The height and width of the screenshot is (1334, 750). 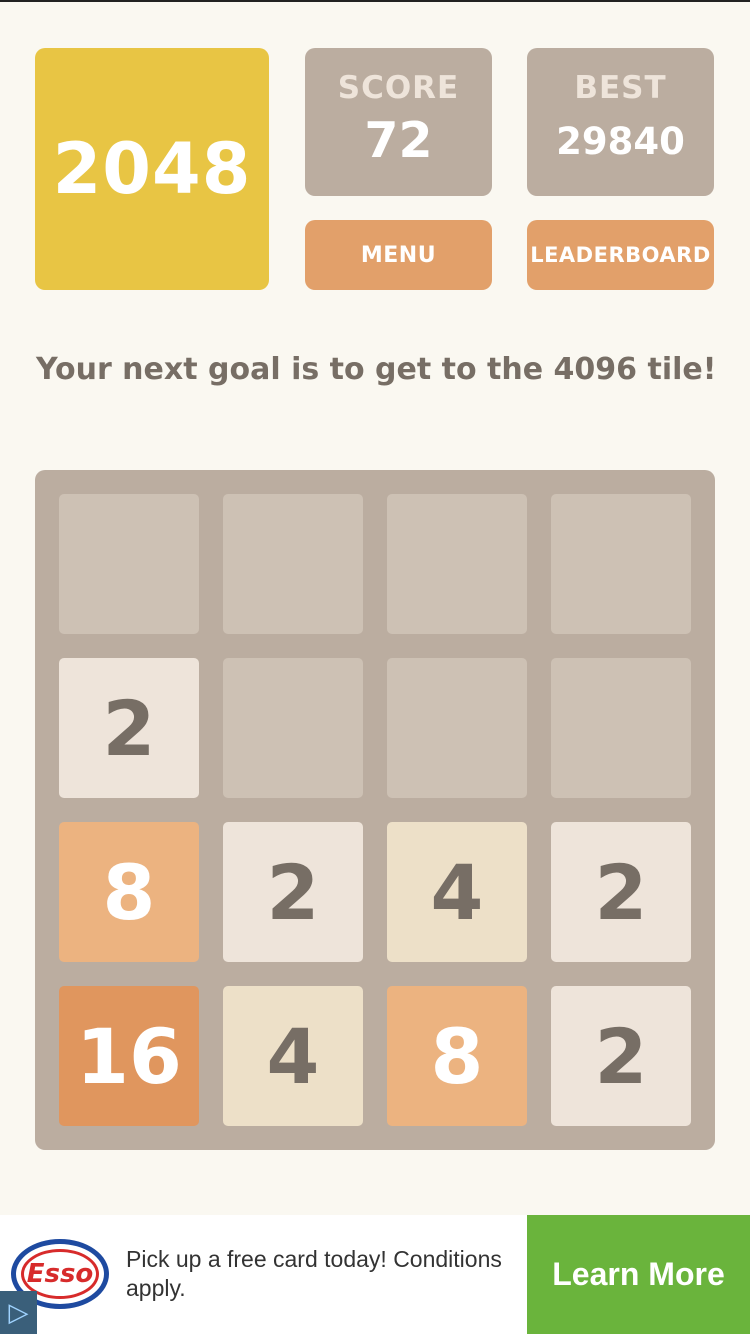 I want to click on game-logo: 2048, so click(x=152, y=169).